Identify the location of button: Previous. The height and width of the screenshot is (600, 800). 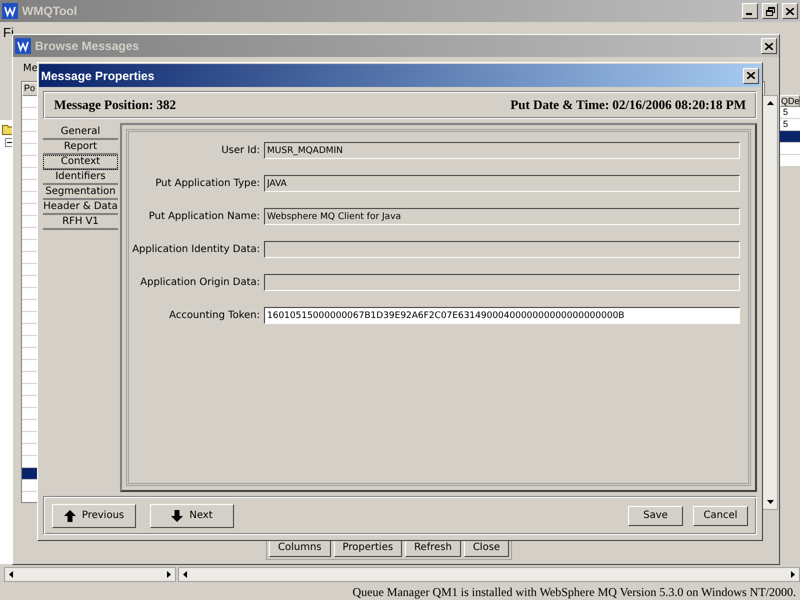
(94, 516).